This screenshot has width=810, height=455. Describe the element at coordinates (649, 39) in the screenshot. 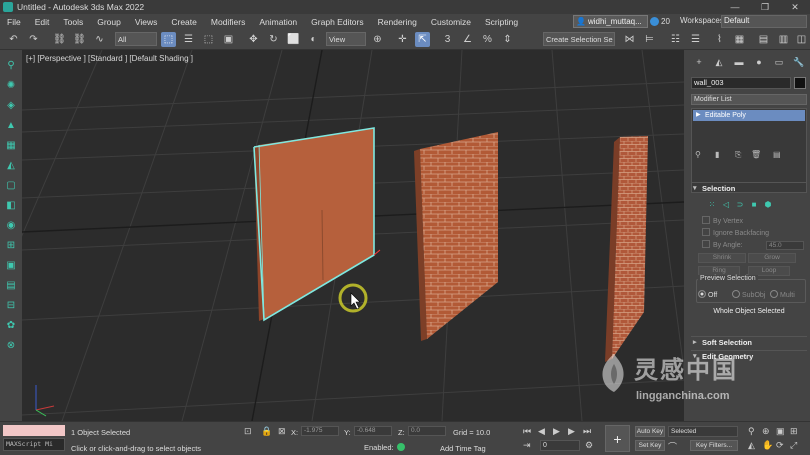

I see `align-icon: ⊨` at that location.